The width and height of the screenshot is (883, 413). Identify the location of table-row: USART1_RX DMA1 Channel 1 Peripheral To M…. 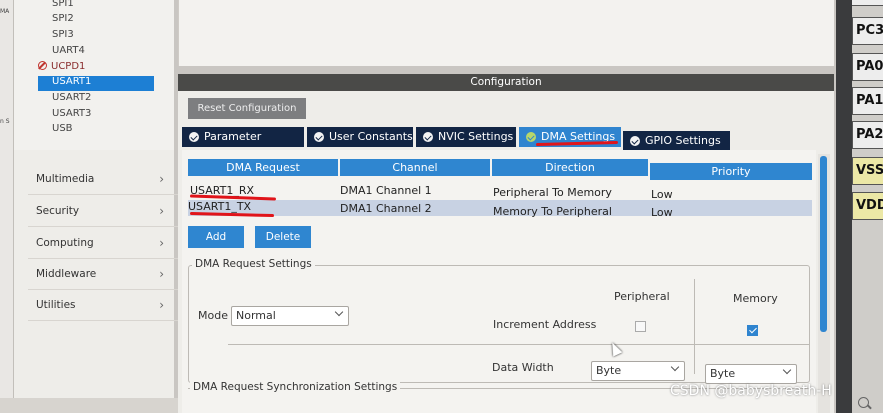
(500, 192).